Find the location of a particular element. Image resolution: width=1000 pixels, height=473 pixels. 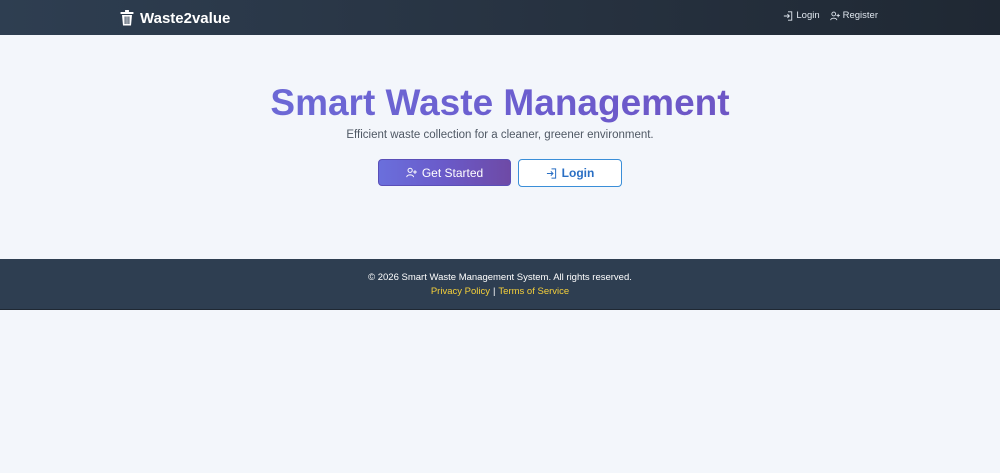

brand-link: Waste2value is located at coordinates (175, 18).